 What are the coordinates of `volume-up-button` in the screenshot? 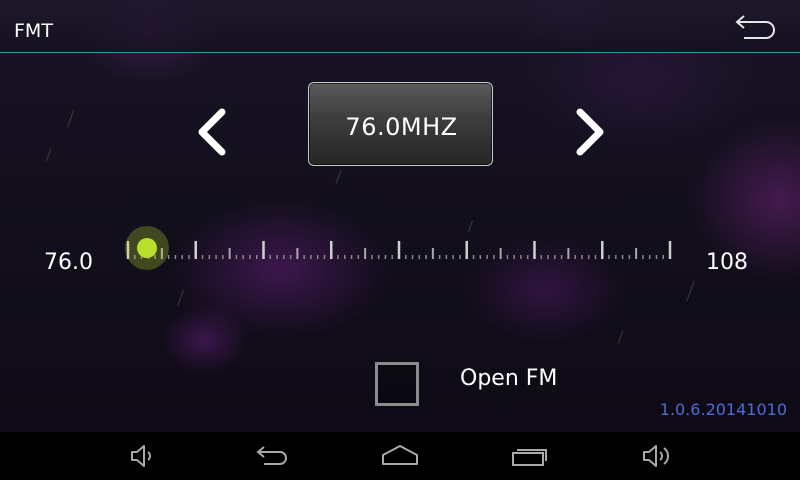 It's located at (658, 456).